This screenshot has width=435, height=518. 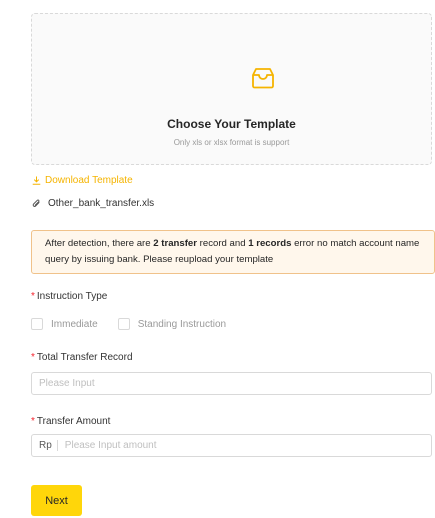 What do you see at coordinates (99, 243) in the screenshot?
I see `alert-text-1: After detection, there are` at bounding box center [99, 243].